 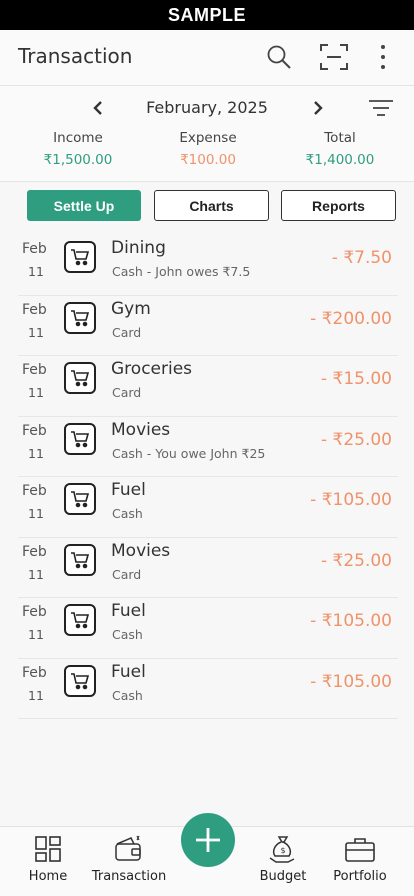 I want to click on nav-transaction: Transaction, so click(x=129, y=858).